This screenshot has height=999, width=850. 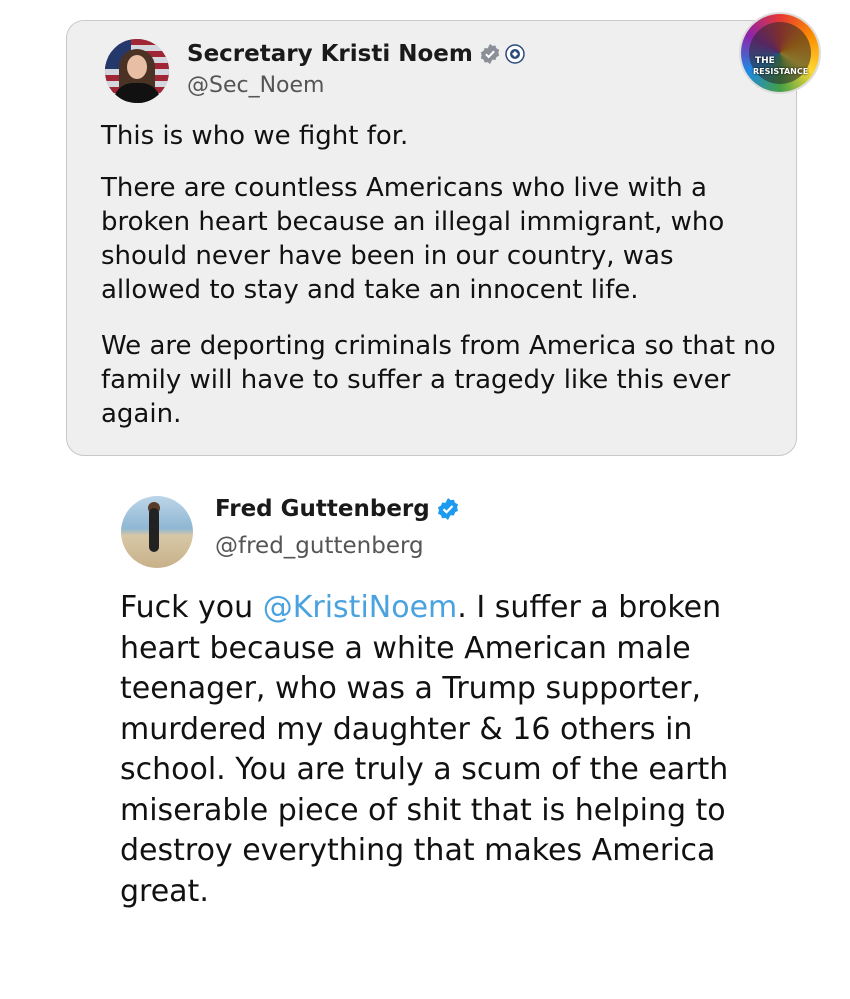 What do you see at coordinates (330, 54) in the screenshot?
I see `quoted-author-name: Secretary Kristi Noem` at bounding box center [330, 54].